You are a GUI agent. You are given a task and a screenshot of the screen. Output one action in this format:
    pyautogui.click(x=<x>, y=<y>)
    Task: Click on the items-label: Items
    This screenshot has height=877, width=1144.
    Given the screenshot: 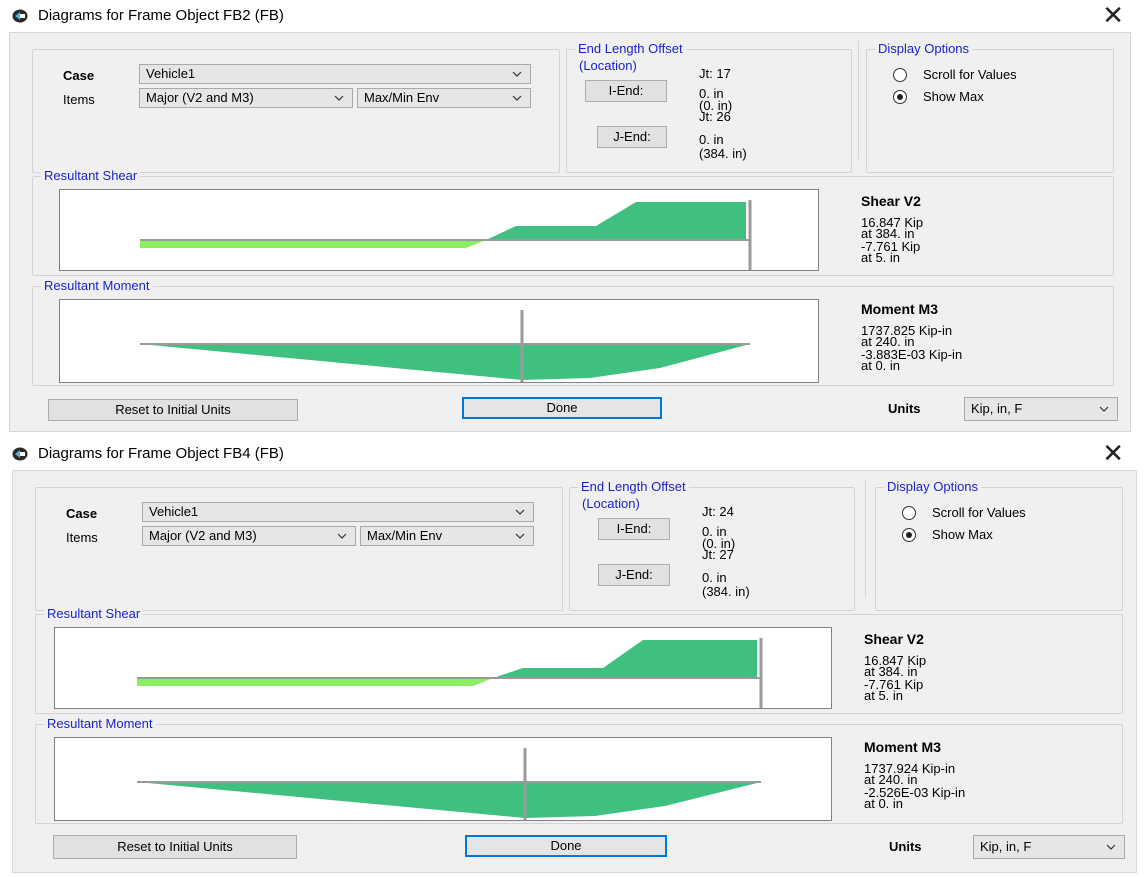 What is the action you would take?
    pyautogui.click(x=82, y=537)
    